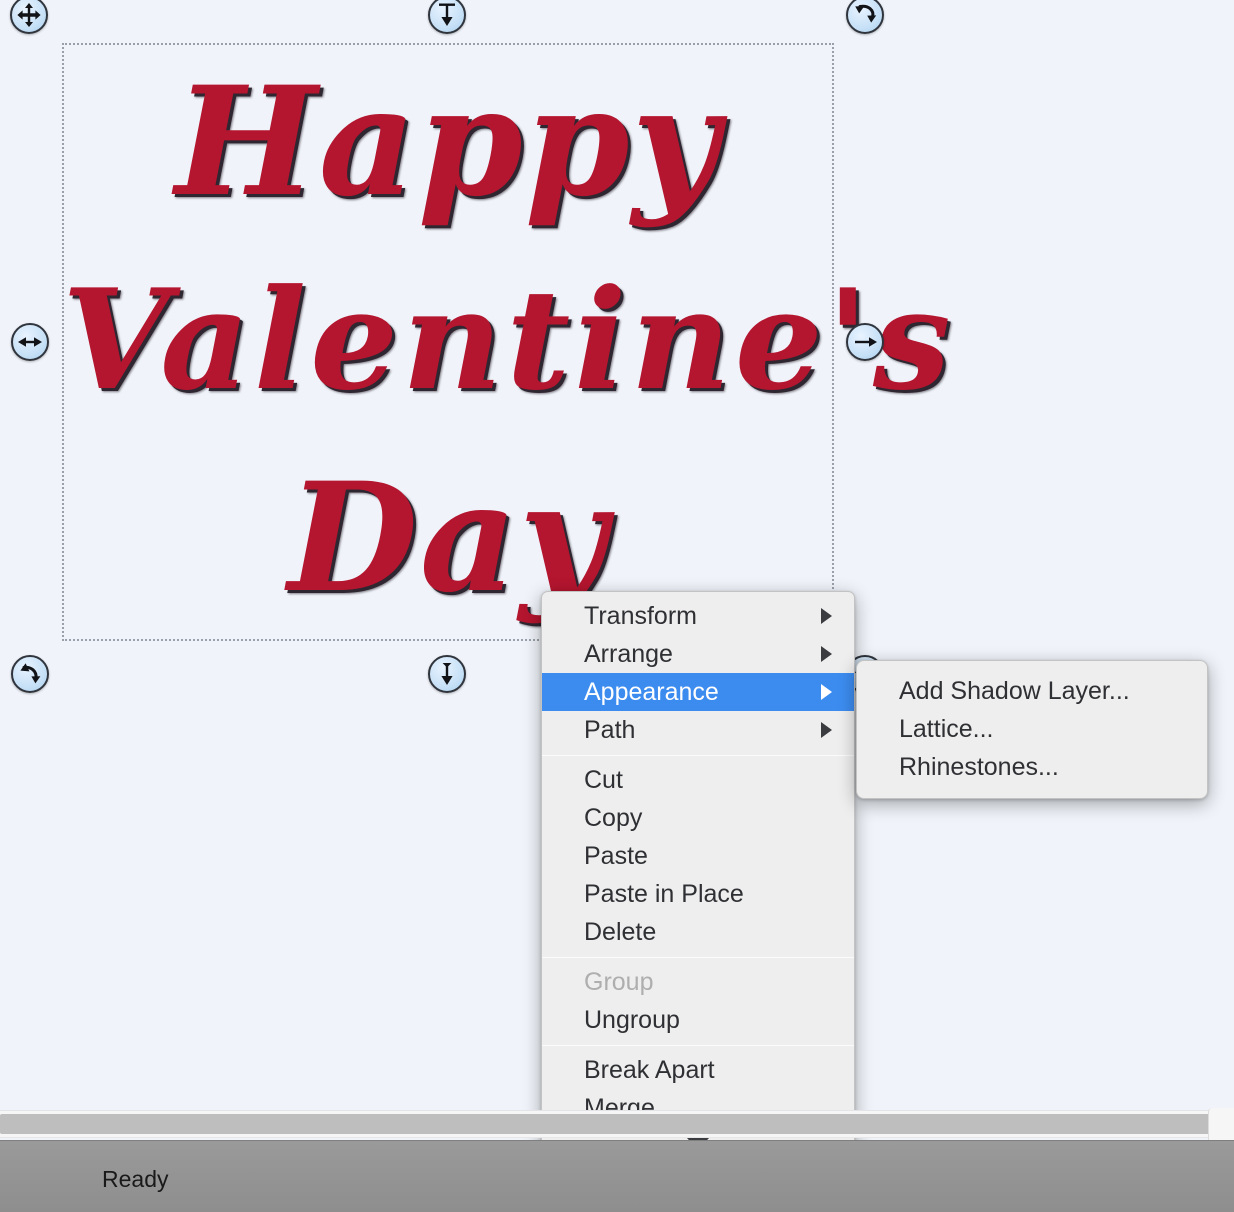 The image size is (1234, 1212). I want to click on context-menu-group-grouping: Group Ungroup, so click(698, 1001).